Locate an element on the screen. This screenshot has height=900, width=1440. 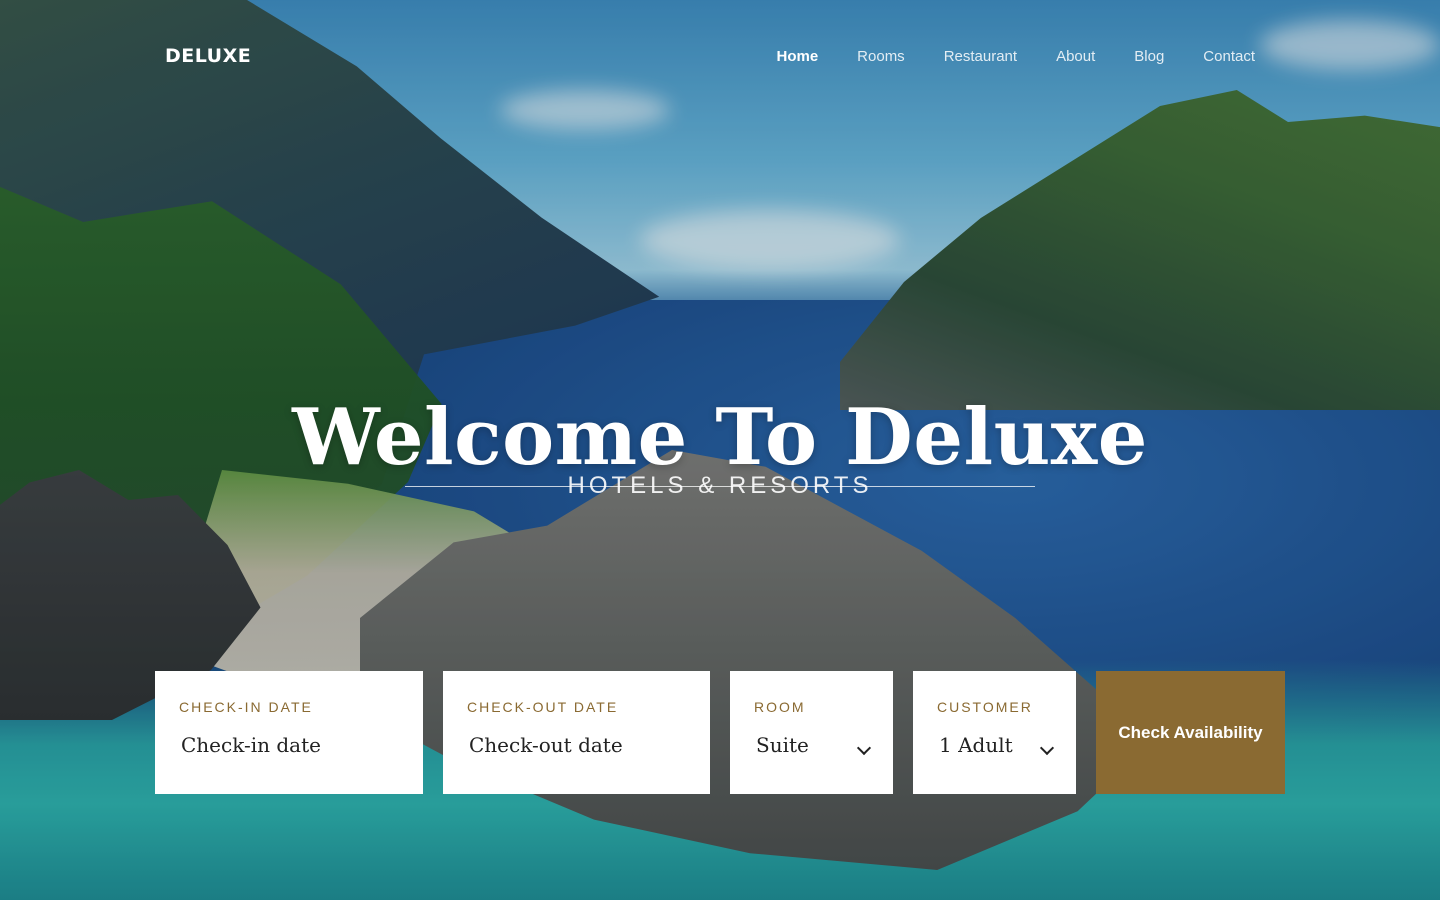
checkout-input is located at coordinates (578, 745).